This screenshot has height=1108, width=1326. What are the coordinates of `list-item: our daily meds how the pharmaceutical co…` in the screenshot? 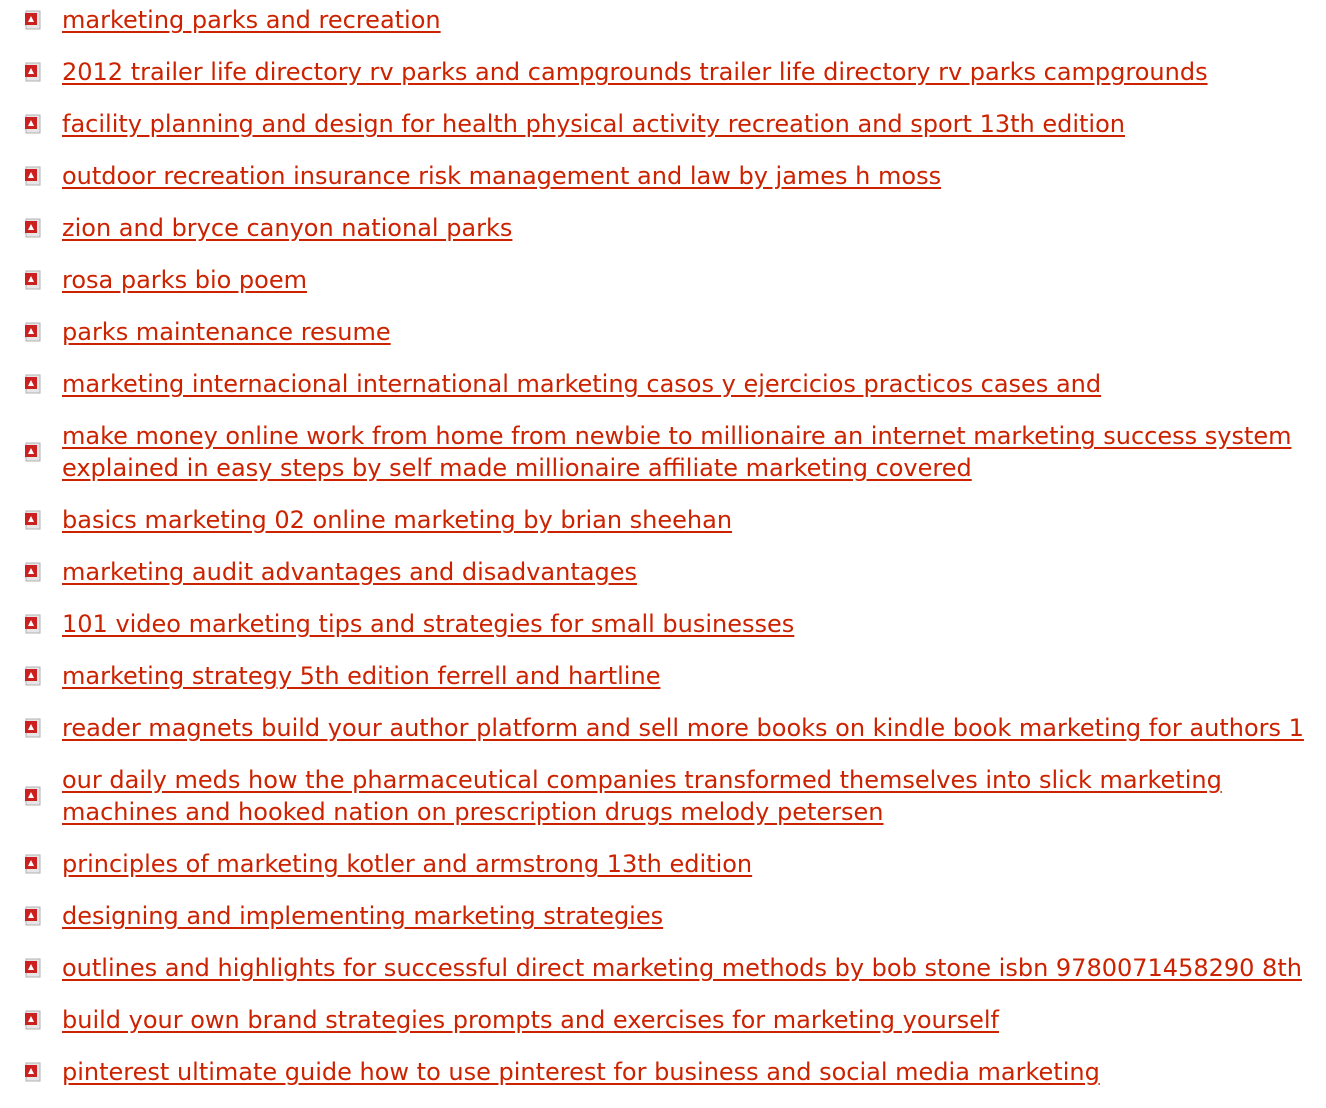 It's located at (663, 796).